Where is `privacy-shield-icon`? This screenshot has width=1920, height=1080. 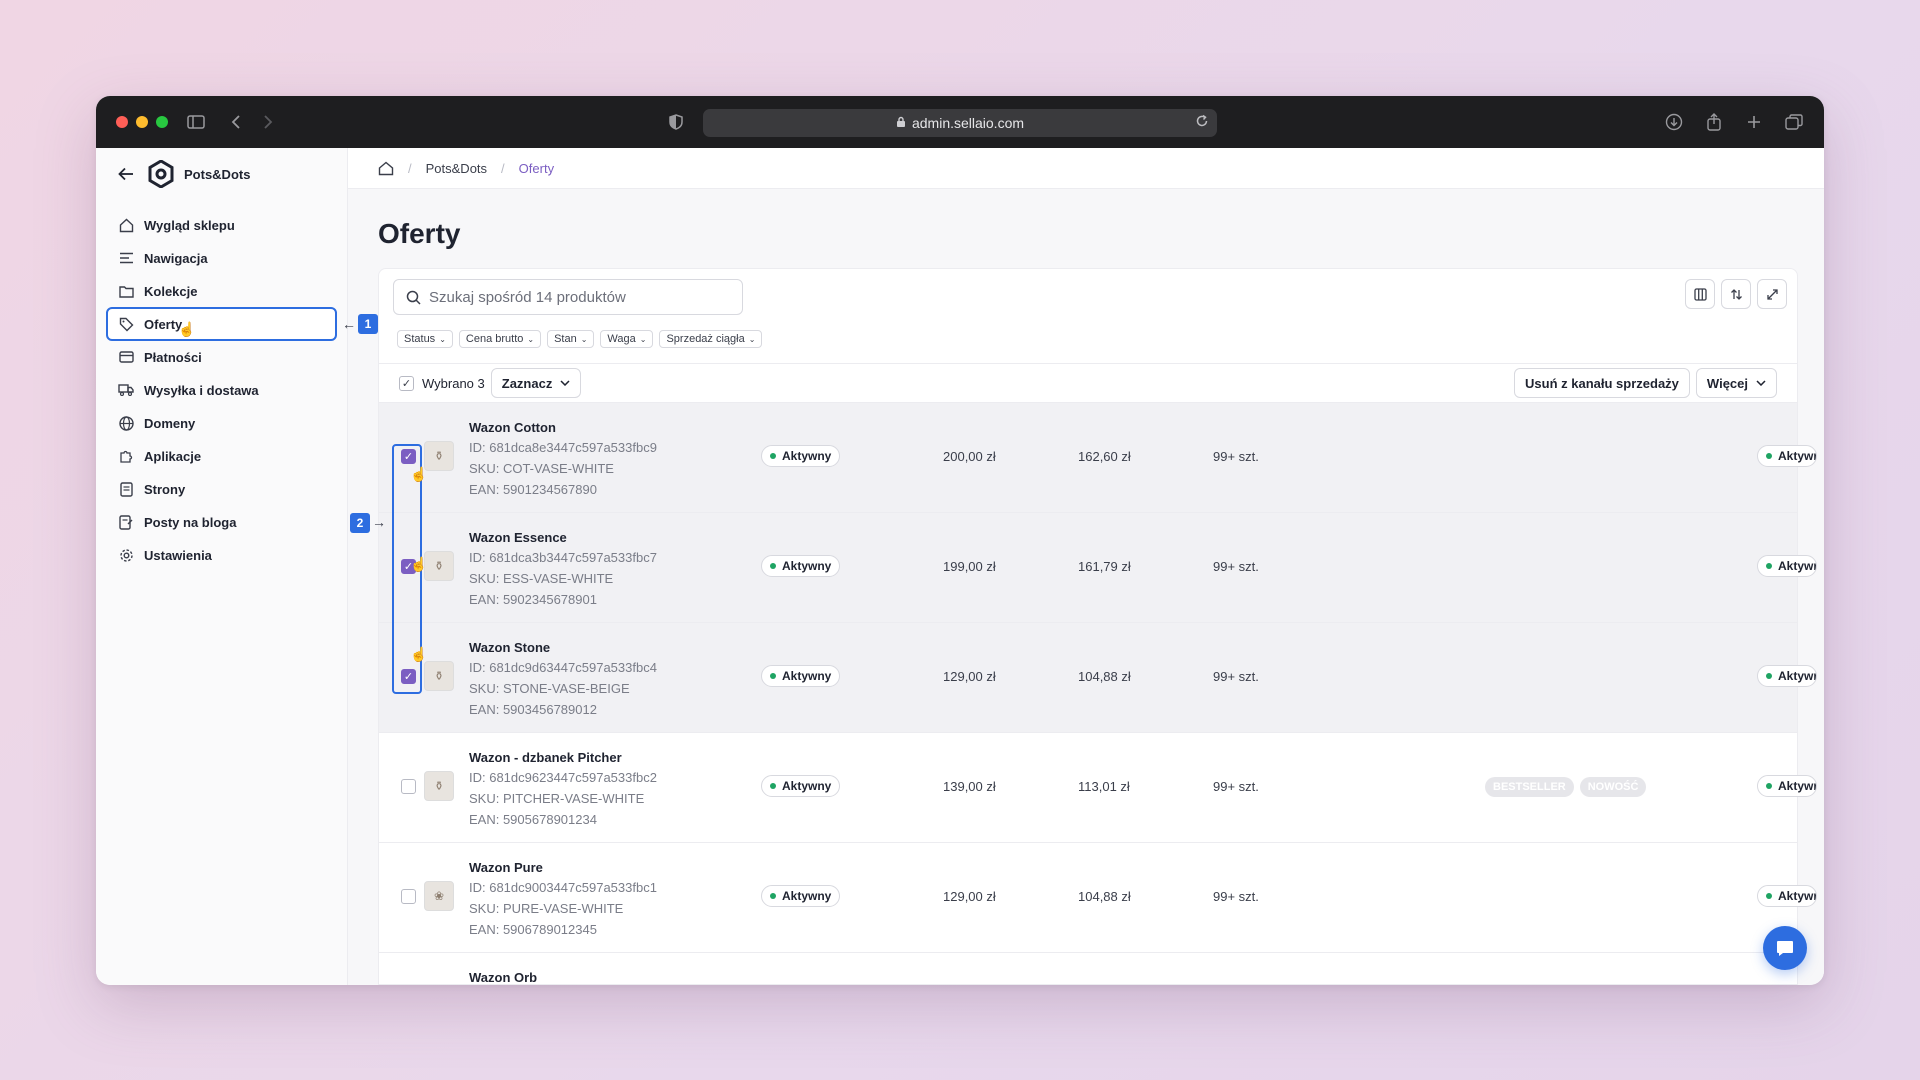 privacy-shield-icon is located at coordinates (676, 122).